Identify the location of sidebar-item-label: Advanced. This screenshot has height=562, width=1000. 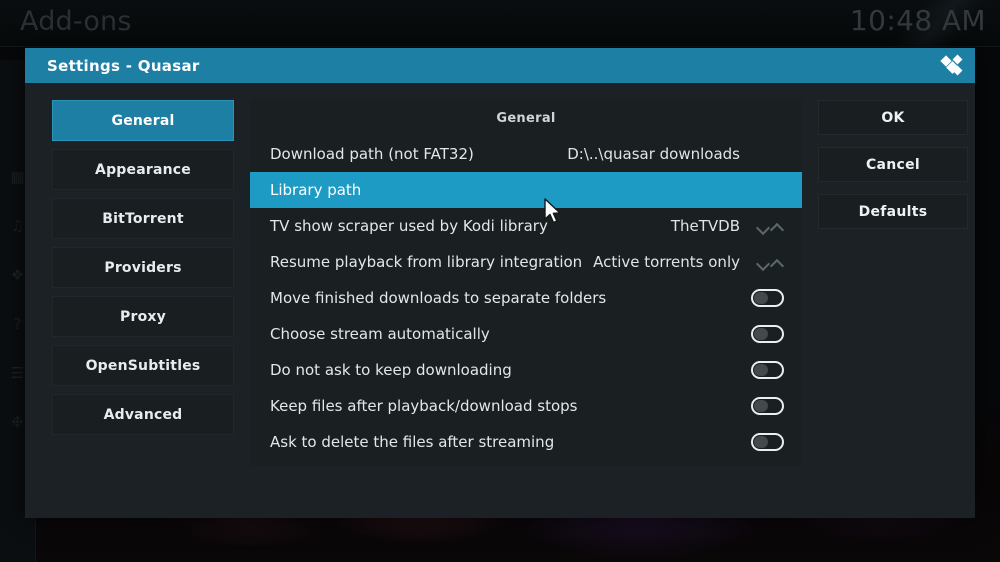
(143, 414).